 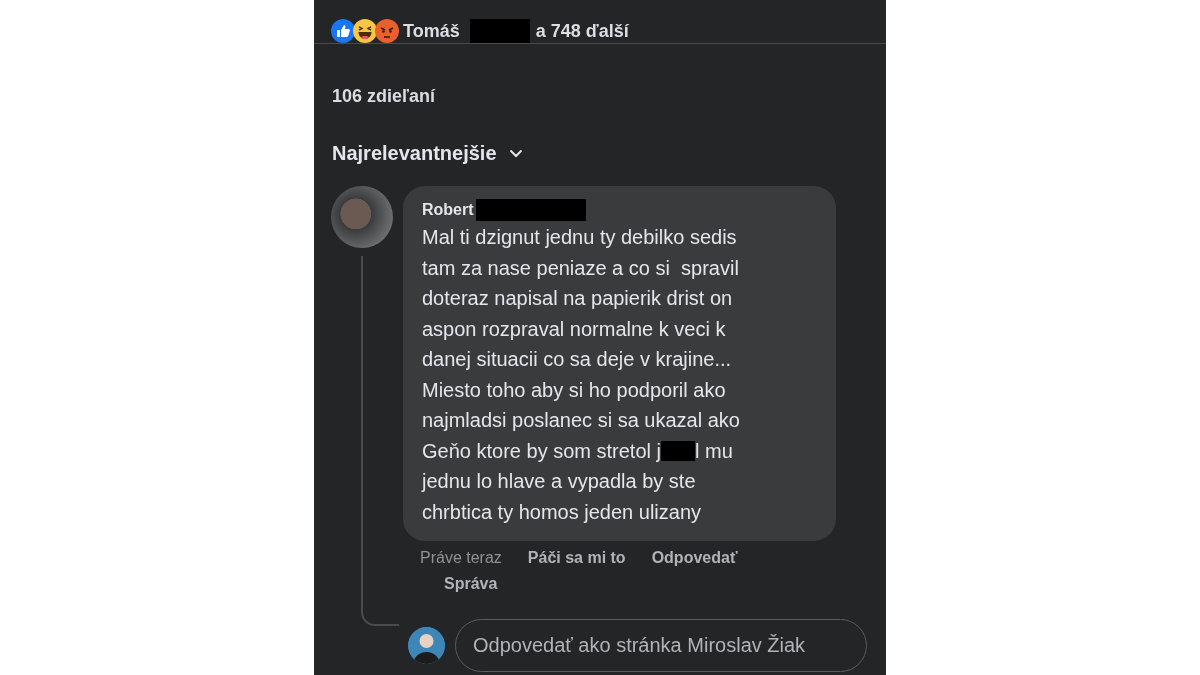 I want to click on comment-action-link: Správa, so click(x=471, y=584).